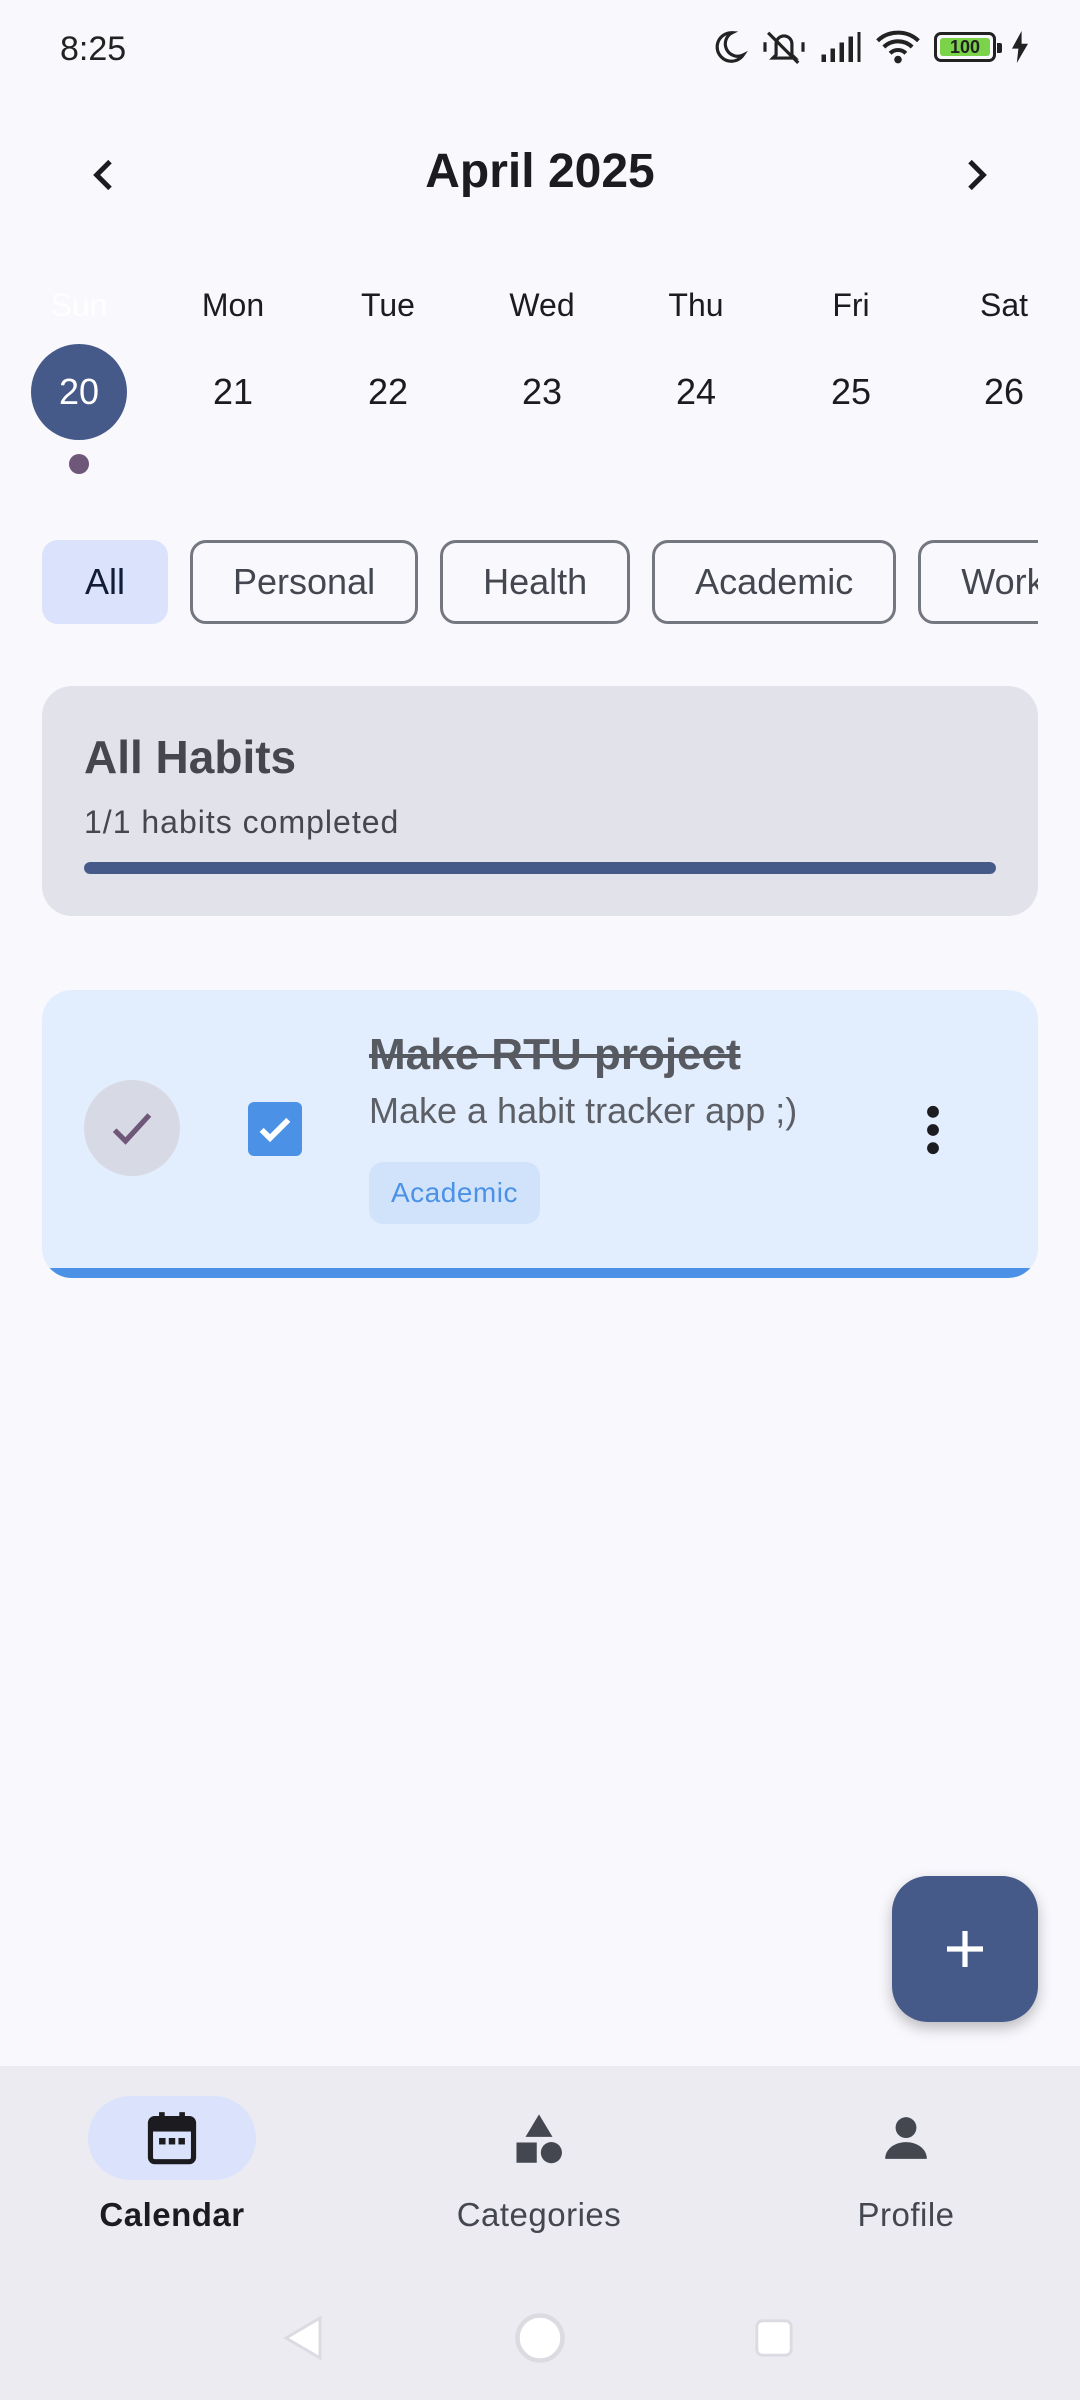 Image resolution: width=1080 pixels, height=2400 pixels. I want to click on day-mon: Mon 21, so click(233, 360).